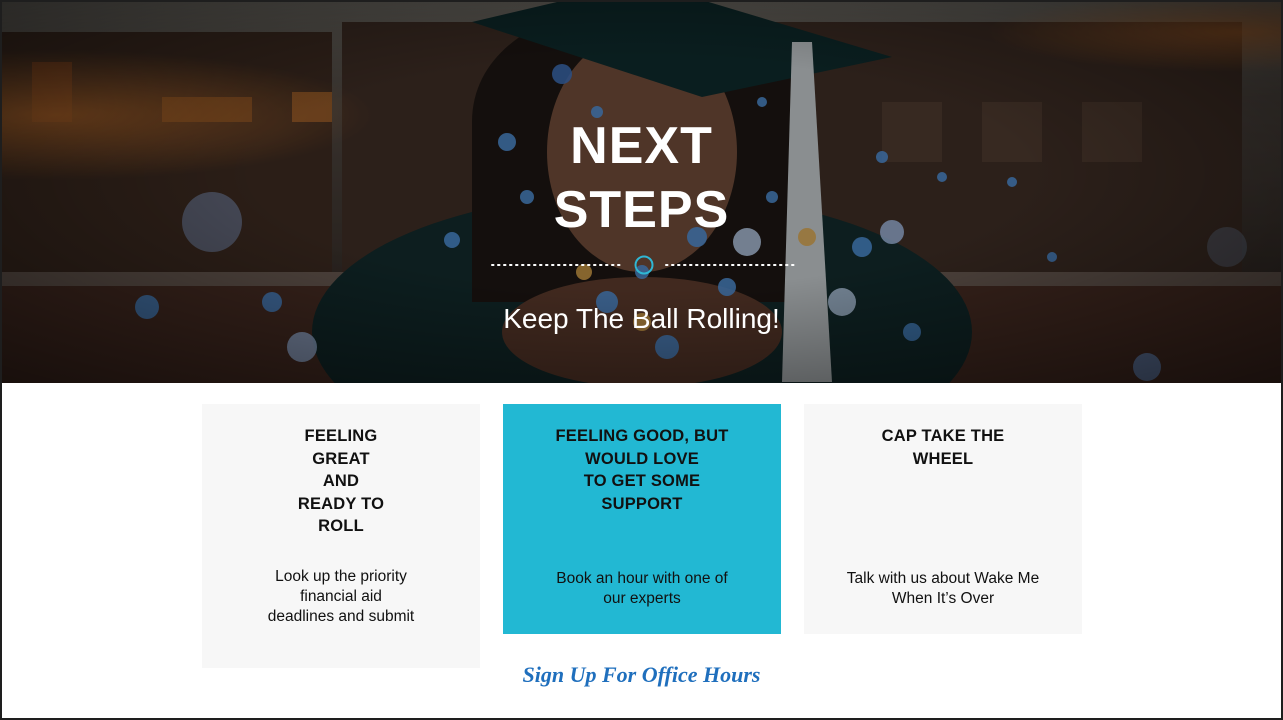  Describe the element at coordinates (641, 146) in the screenshot. I see `hero-title-line-1: NEXT` at that location.